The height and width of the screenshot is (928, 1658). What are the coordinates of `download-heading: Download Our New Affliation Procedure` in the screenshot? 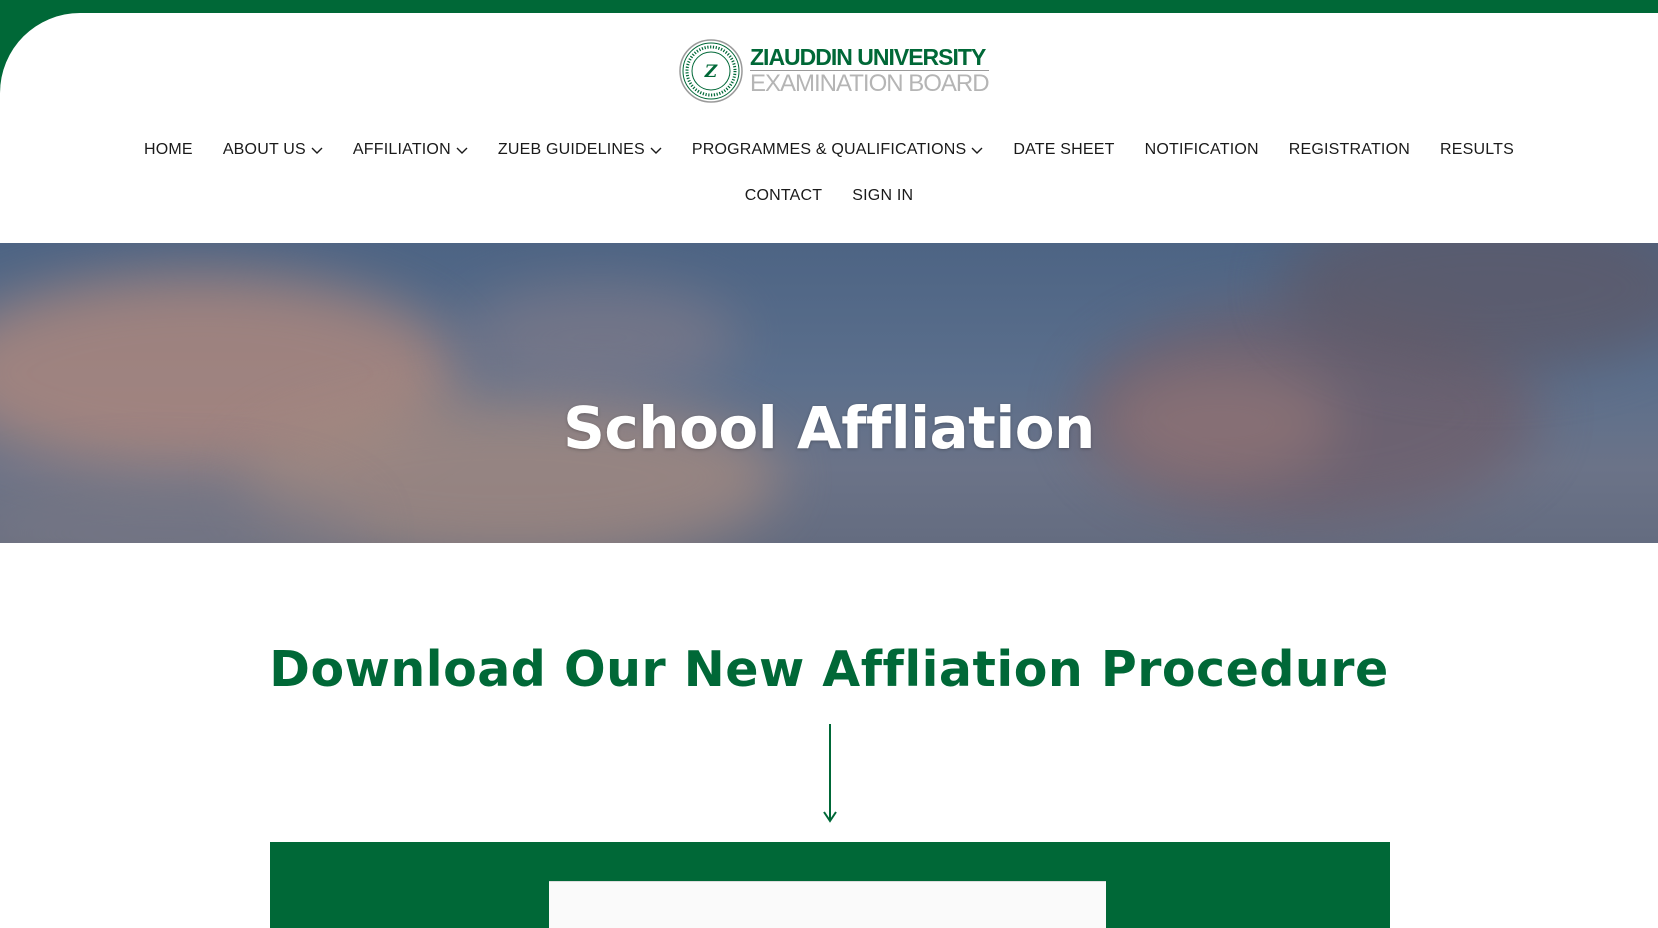 It's located at (829, 669).